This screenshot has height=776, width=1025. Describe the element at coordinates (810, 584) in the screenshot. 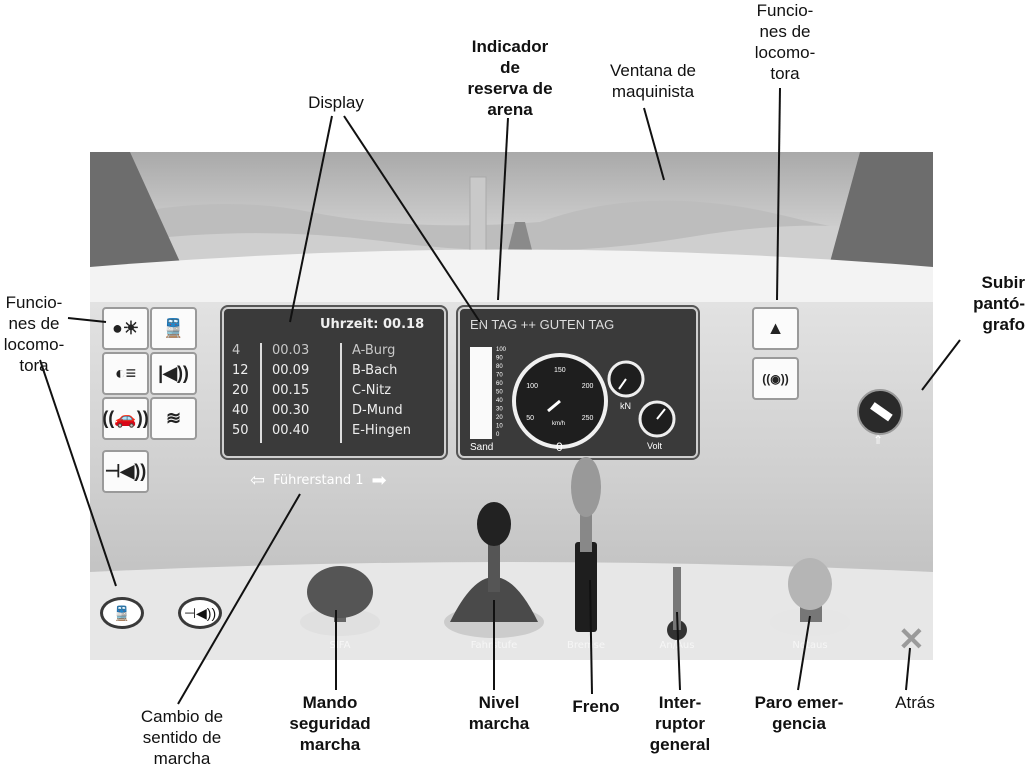

I see `notaus-button` at that location.